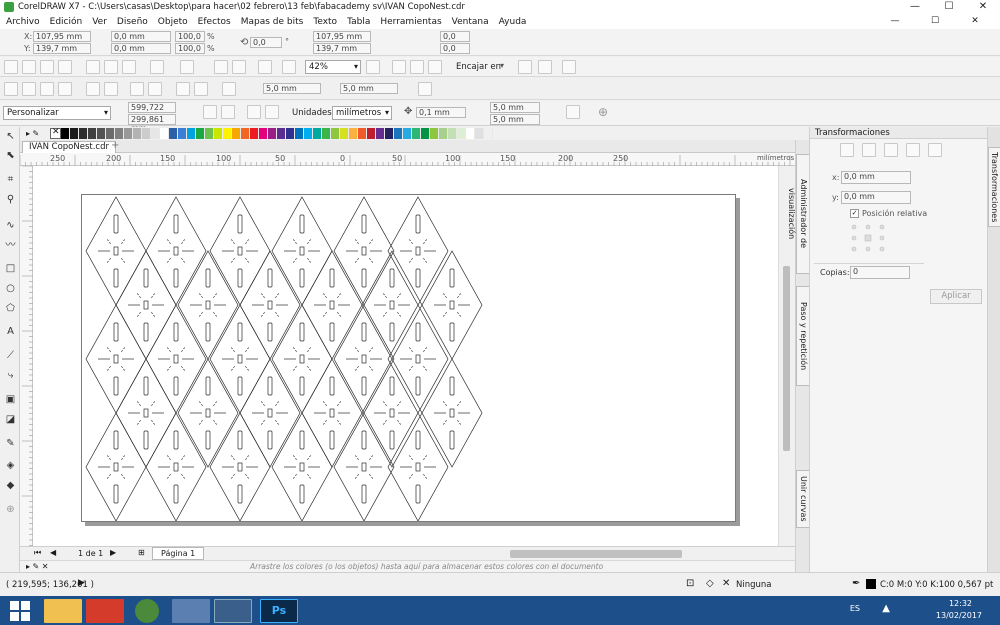 The width and height of the screenshot is (1000, 625). What do you see at coordinates (10, 443) in the screenshot?
I see `eyedropper-icon: ✎` at bounding box center [10, 443].